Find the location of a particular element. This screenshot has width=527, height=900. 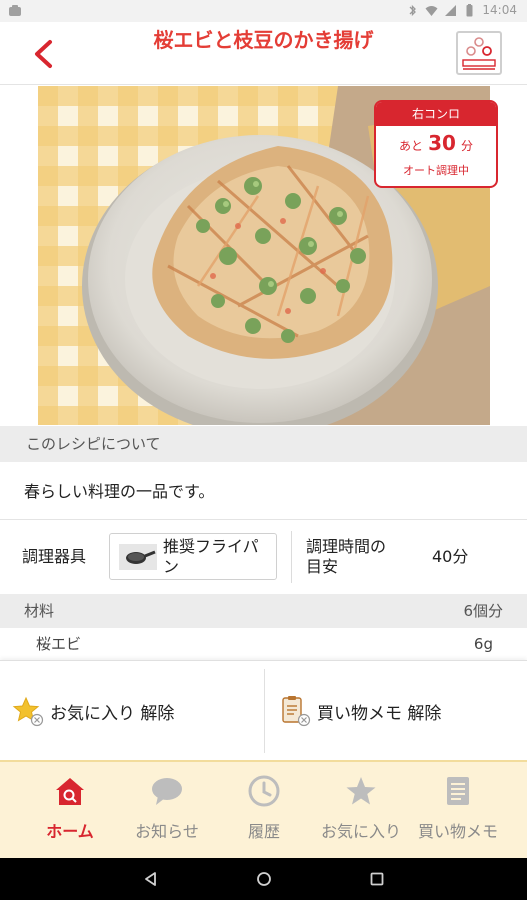

divider is located at coordinates (291, 557).